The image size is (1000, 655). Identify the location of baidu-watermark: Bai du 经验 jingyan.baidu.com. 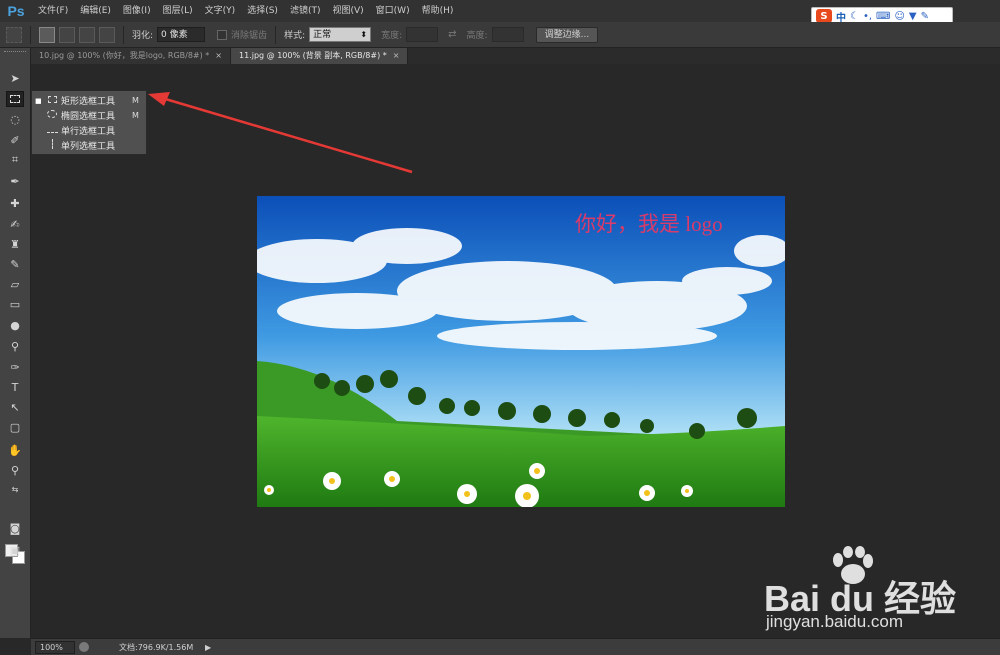
(870, 595).